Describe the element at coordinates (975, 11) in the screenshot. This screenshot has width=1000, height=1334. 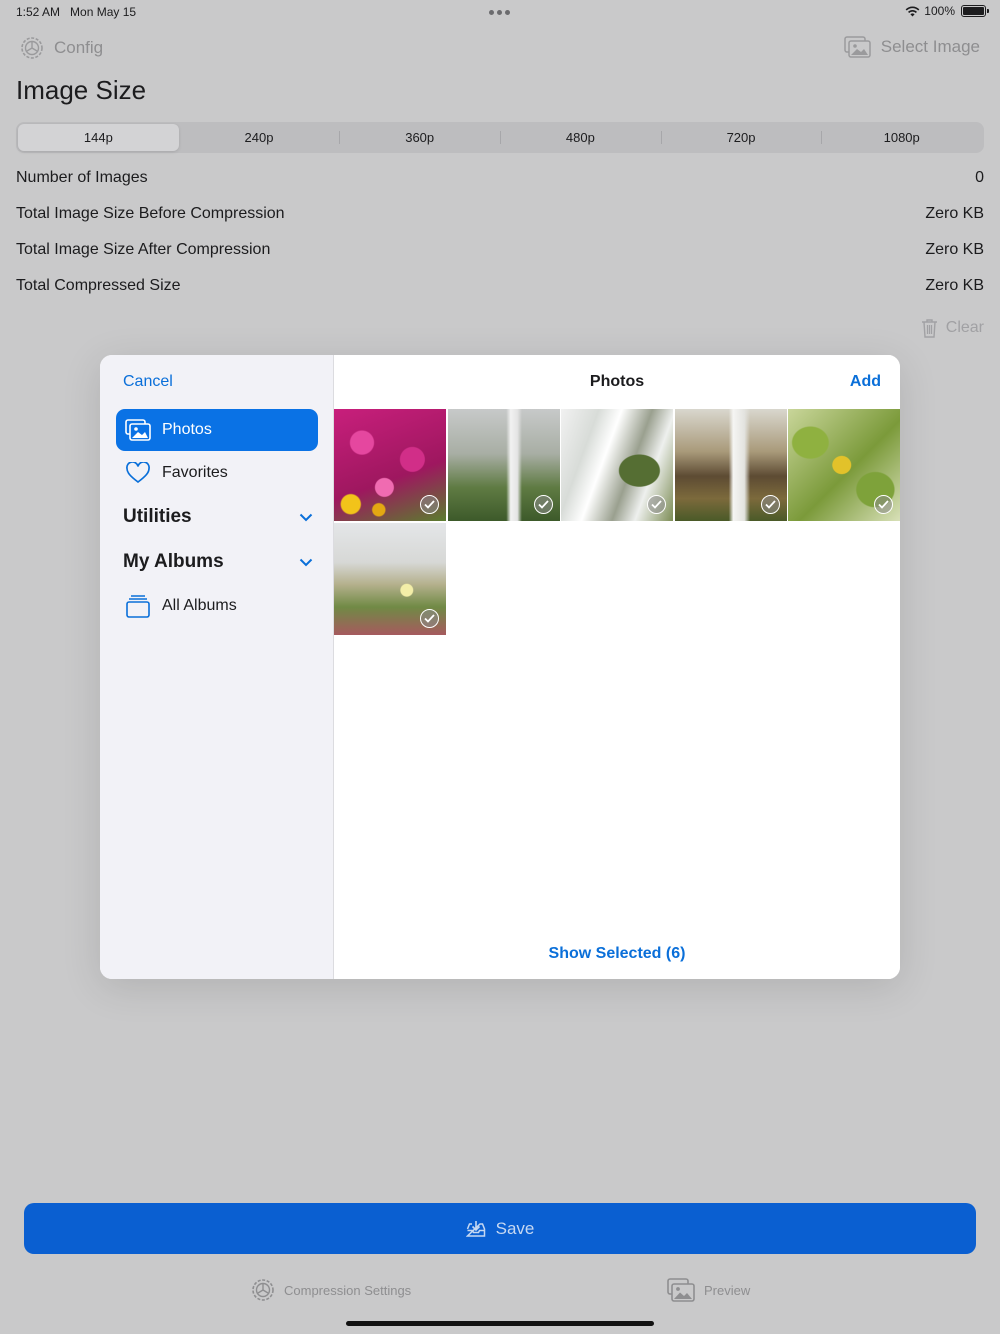
I see `battery-icon` at that location.